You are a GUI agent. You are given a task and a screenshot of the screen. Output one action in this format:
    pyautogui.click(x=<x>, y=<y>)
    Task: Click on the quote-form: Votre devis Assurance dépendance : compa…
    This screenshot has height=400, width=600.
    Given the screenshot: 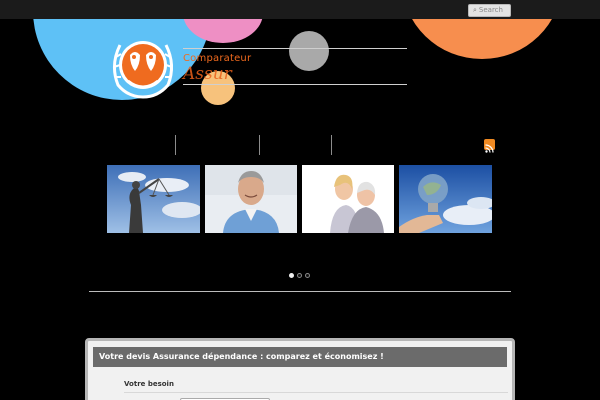 What is the action you would take?
    pyautogui.click(x=300, y=369)
    